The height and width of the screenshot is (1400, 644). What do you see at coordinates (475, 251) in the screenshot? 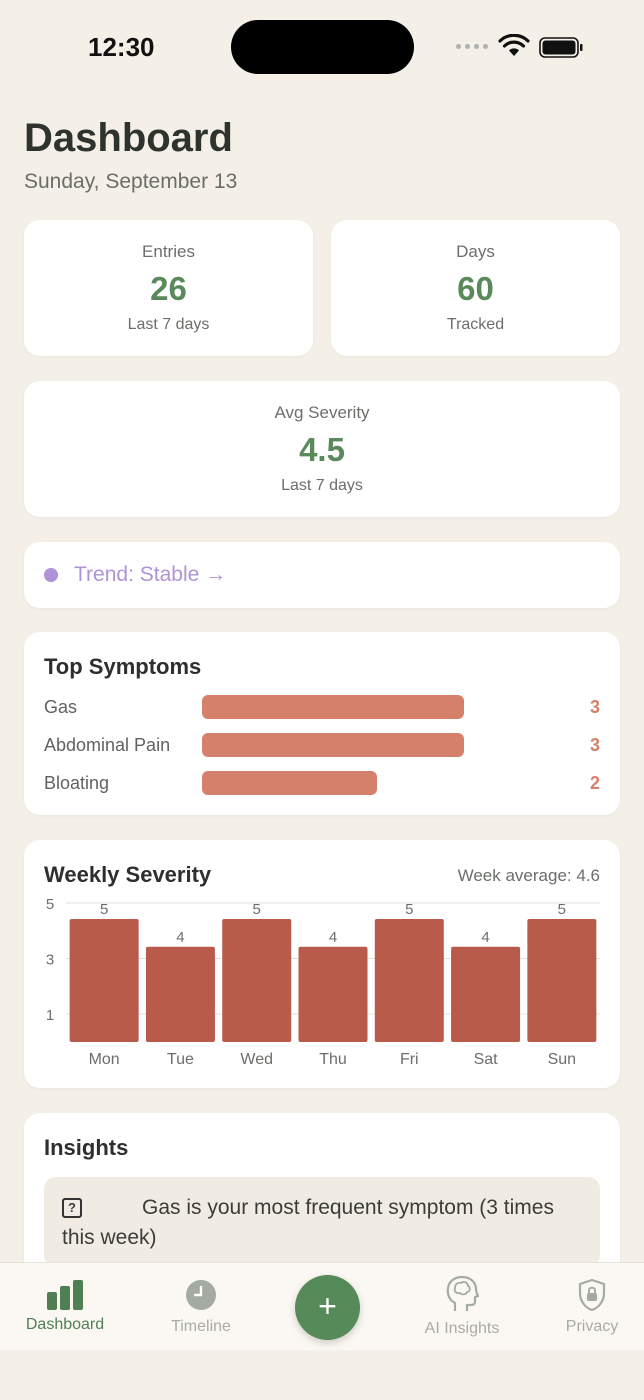
I see `stat-label: Days` at bounding box center [475, 251].